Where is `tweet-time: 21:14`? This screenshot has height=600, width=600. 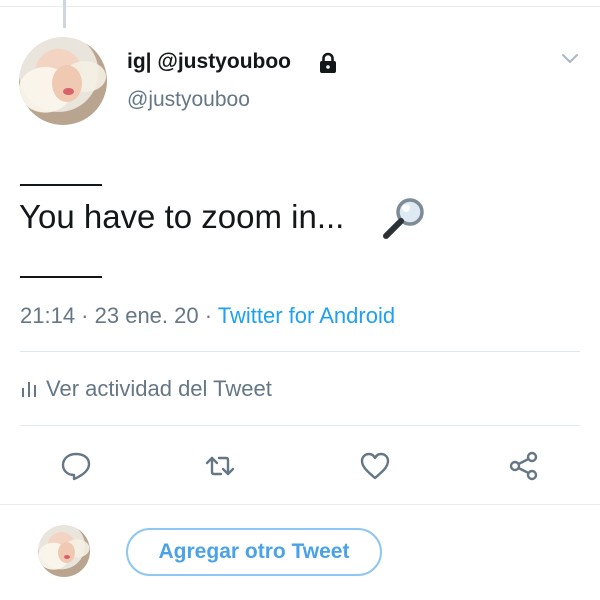
tweet-time: 21:14 is located at coordinates (48, 315).